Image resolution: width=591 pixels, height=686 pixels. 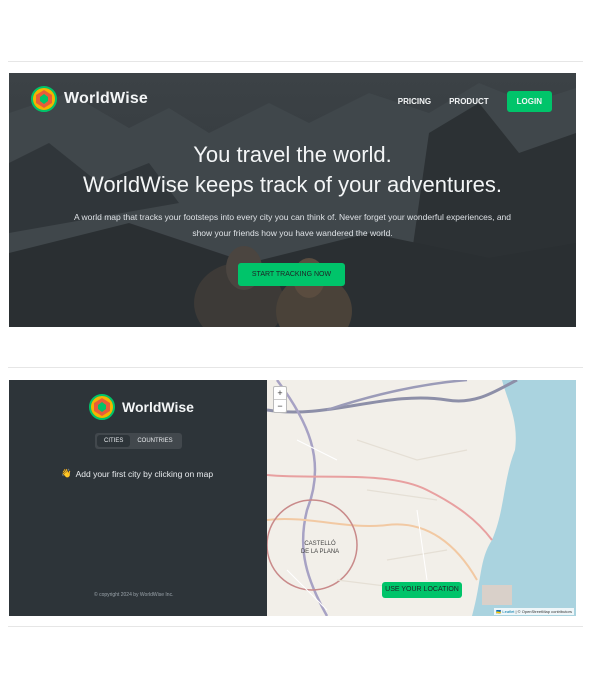 I want to click on zoom-in-button: +, so click(x=280, y=393).